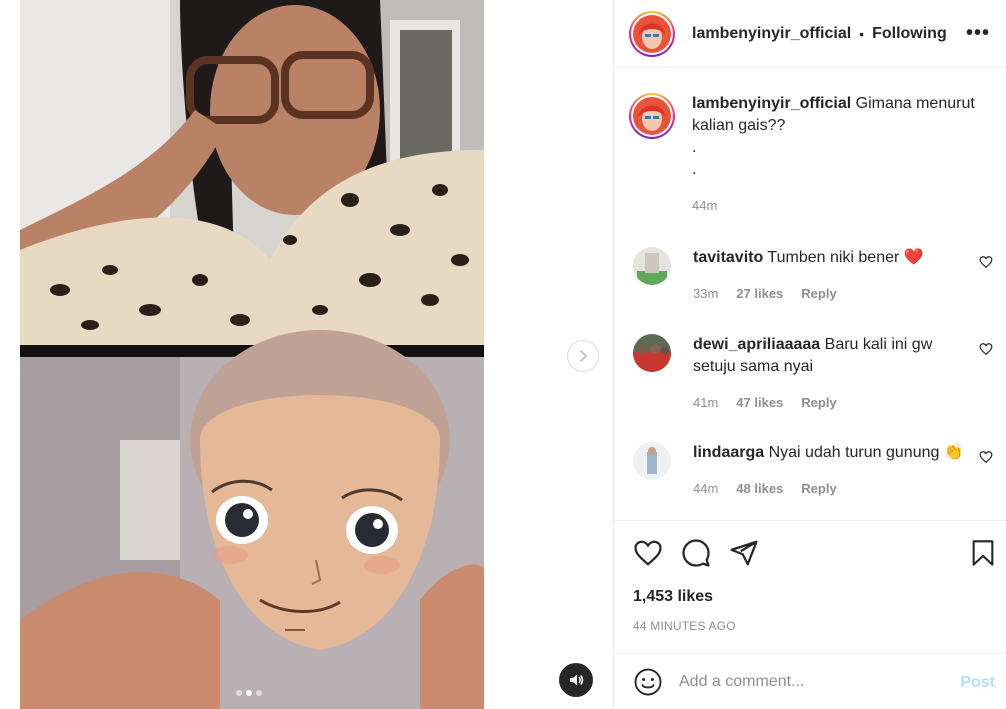 The height and width of the screenshot is (709, 1006). I want to click on comment-time: 33m, so click(705, 294).